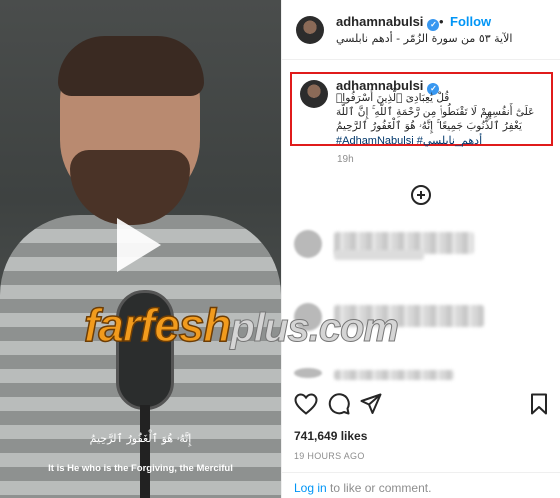 Image resolution: width=560 pixels, height=498 pixels. I want to click on header-username-row: adhamnabulsi ✓, so click(388, 22).